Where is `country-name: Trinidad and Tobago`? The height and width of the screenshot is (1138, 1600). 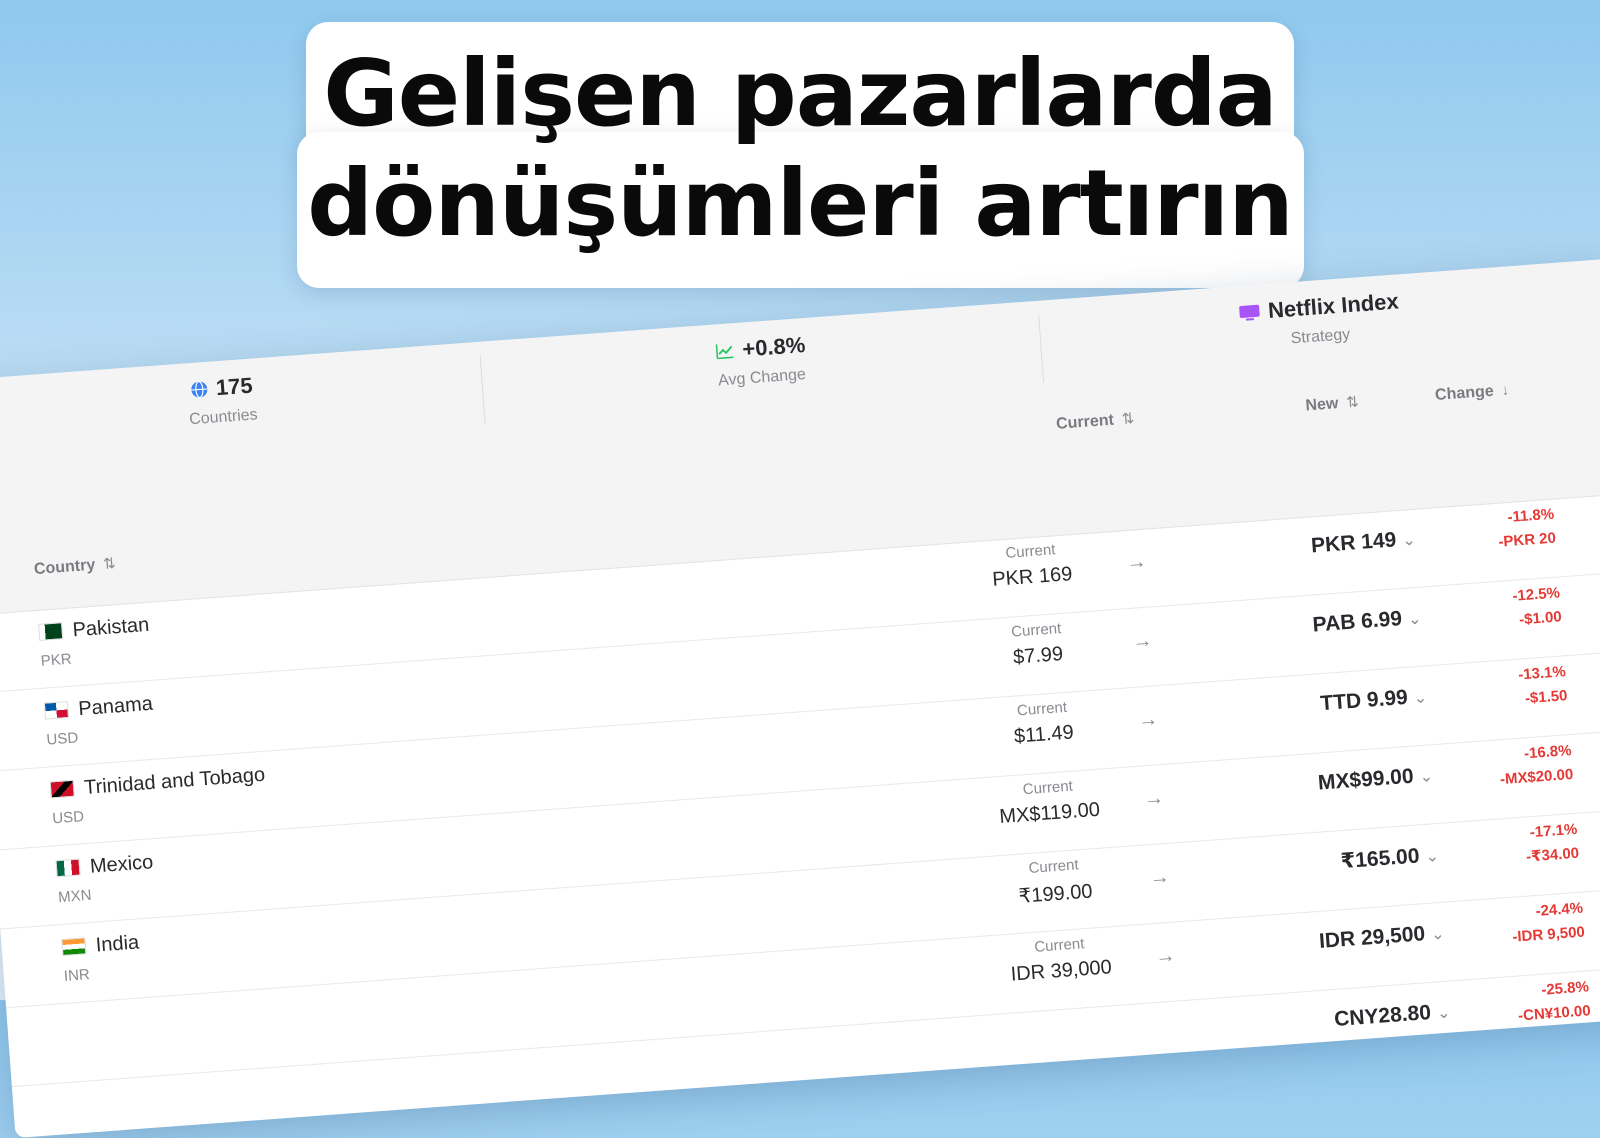 country-name: Trinidad and Tobago is located at coordinates (174, 781).